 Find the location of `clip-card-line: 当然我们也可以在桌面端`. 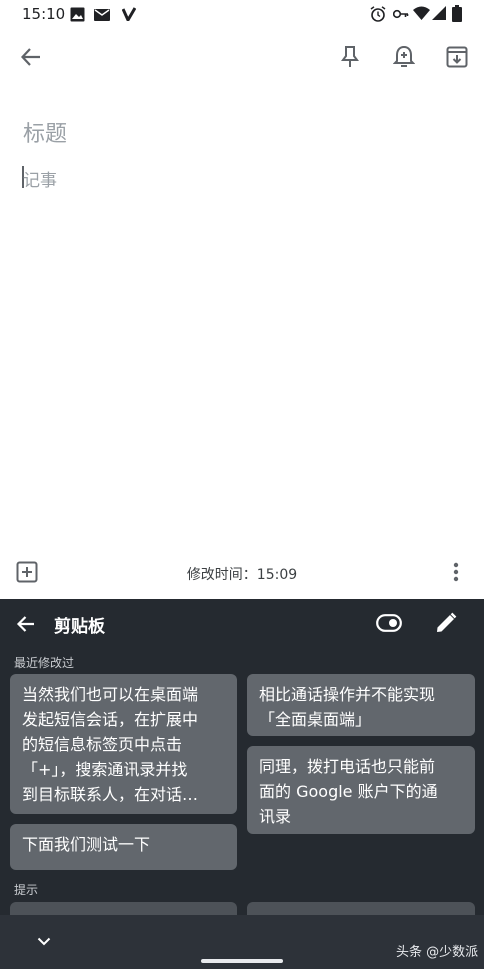

clip-card-line: 当然我们也可以在桌面端 is located at coordinates (110, 694).